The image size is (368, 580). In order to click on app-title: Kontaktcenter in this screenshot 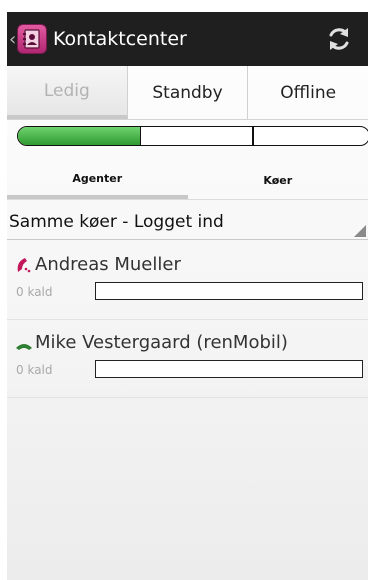, I will do `click(120, 39)`.